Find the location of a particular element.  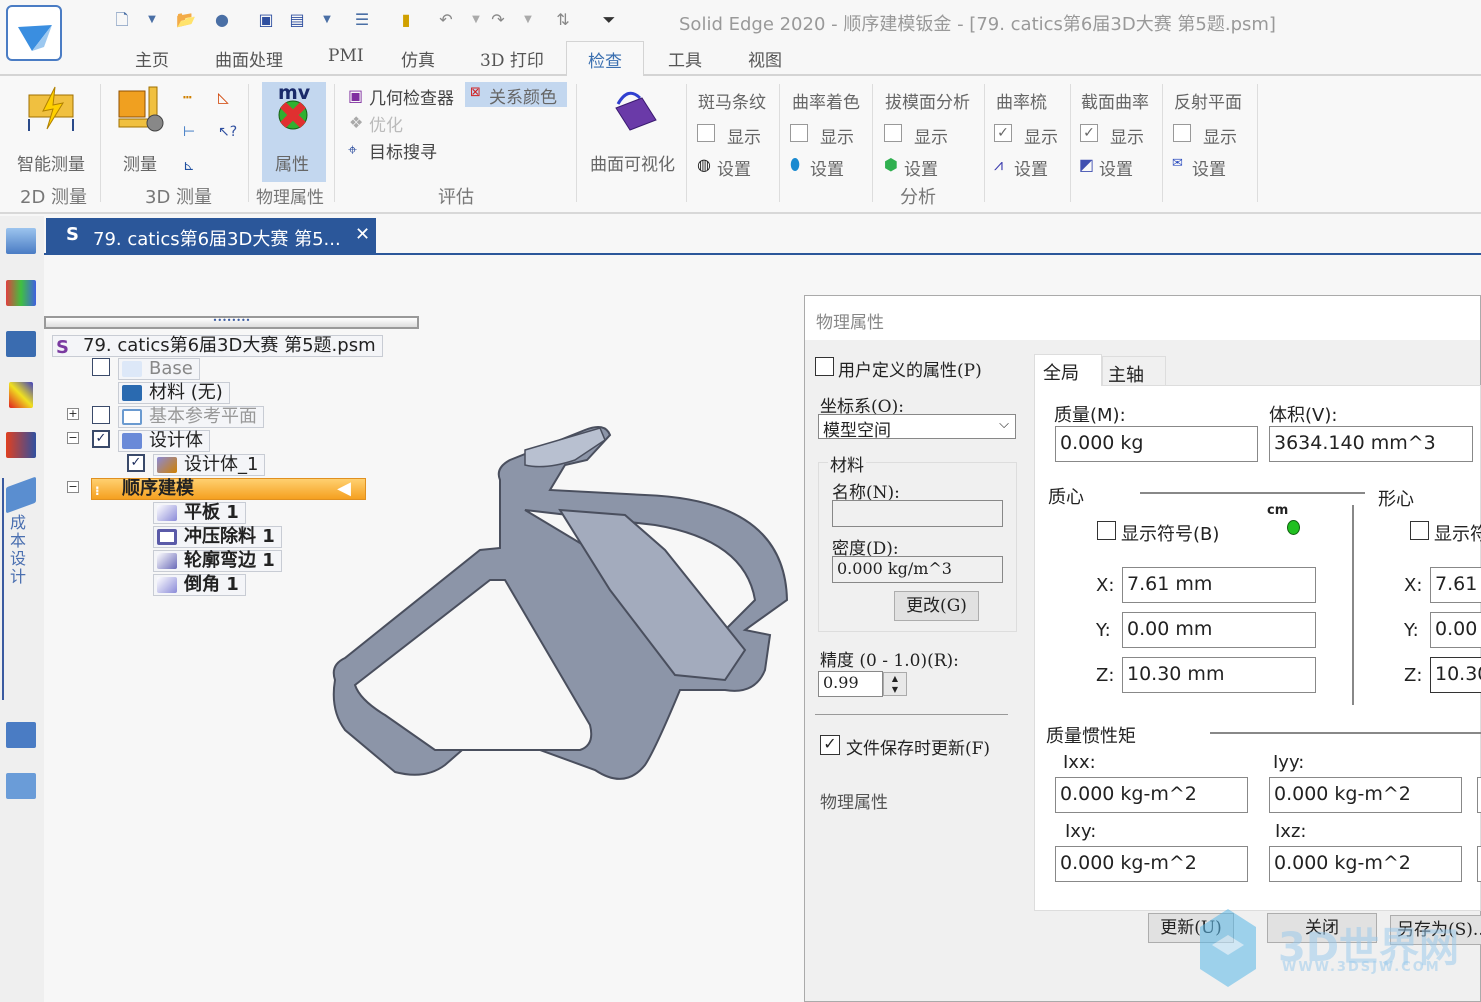

tab-pmi: PMI is located at coordinates (346, 56).